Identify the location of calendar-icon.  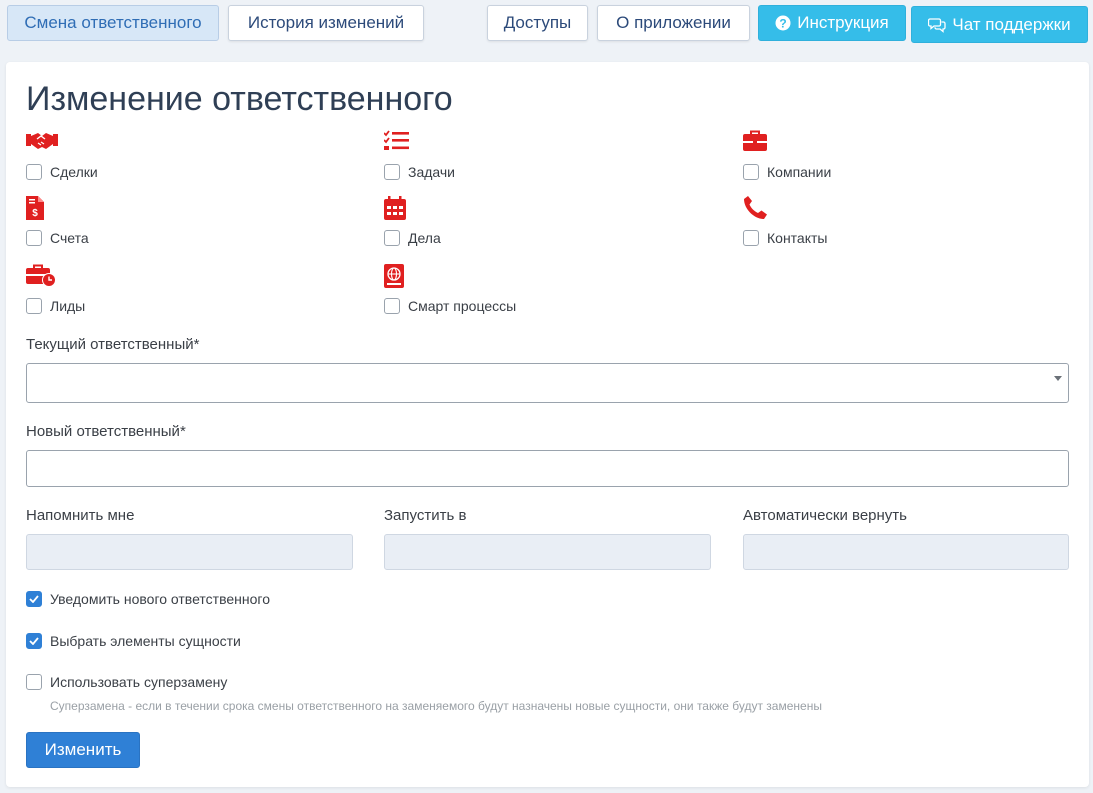
(400, 209).